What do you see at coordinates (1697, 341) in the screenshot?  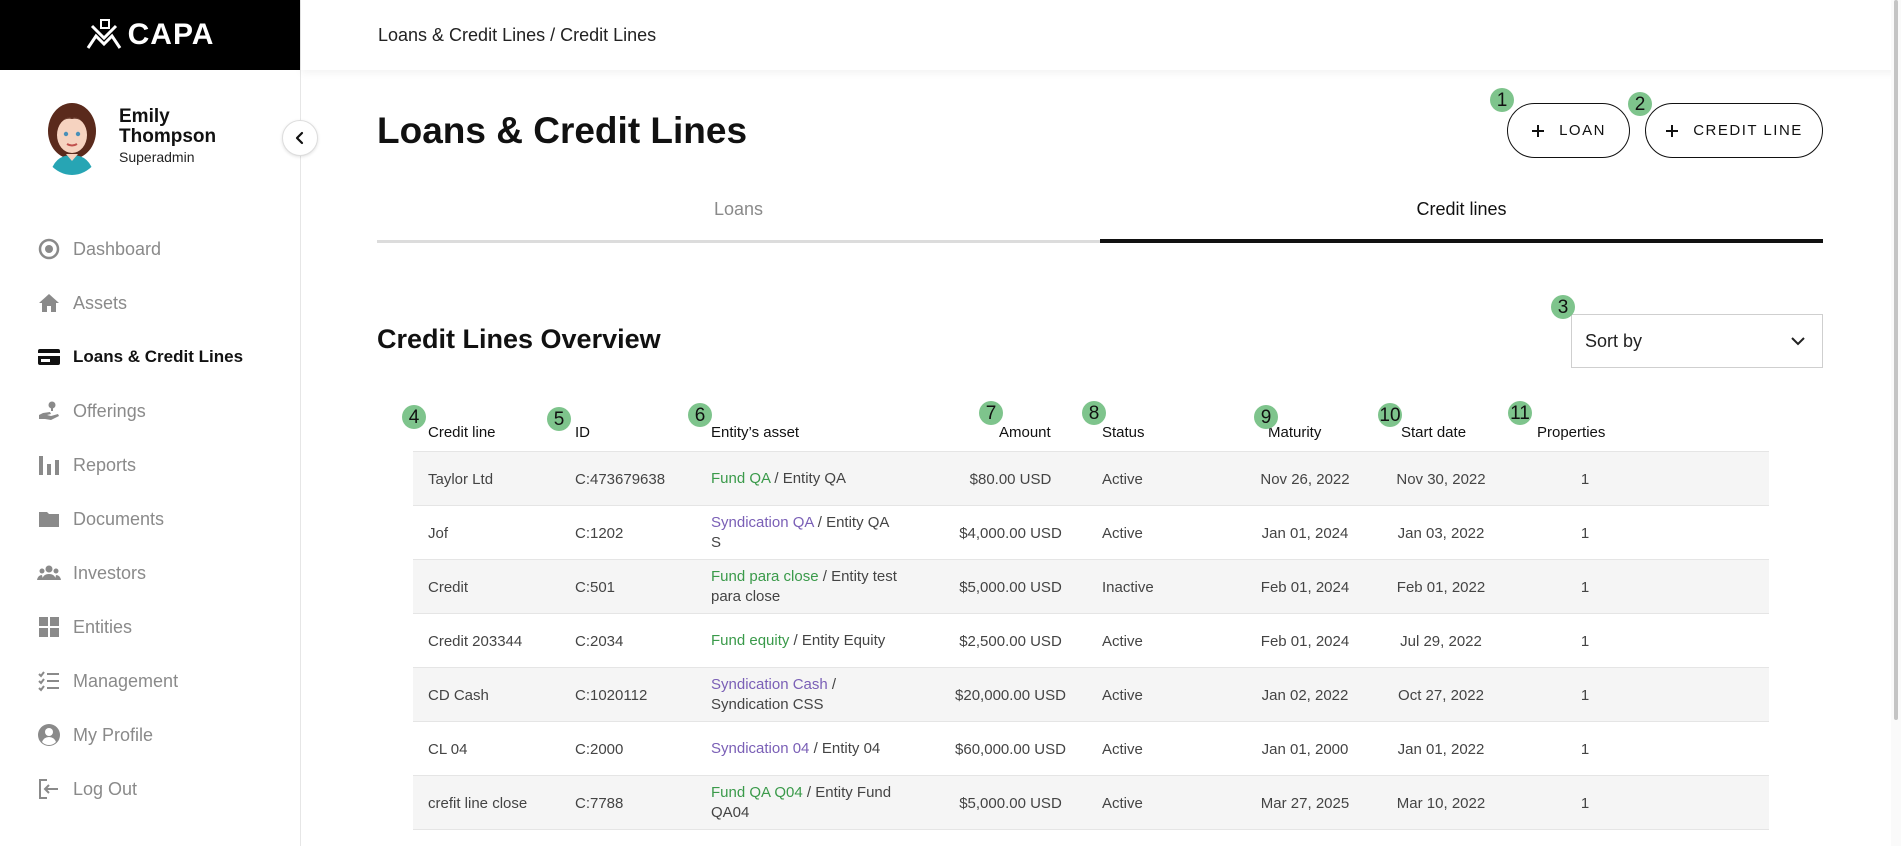 I see `sort-select: Sort by` at bounding box center [1697, 341].